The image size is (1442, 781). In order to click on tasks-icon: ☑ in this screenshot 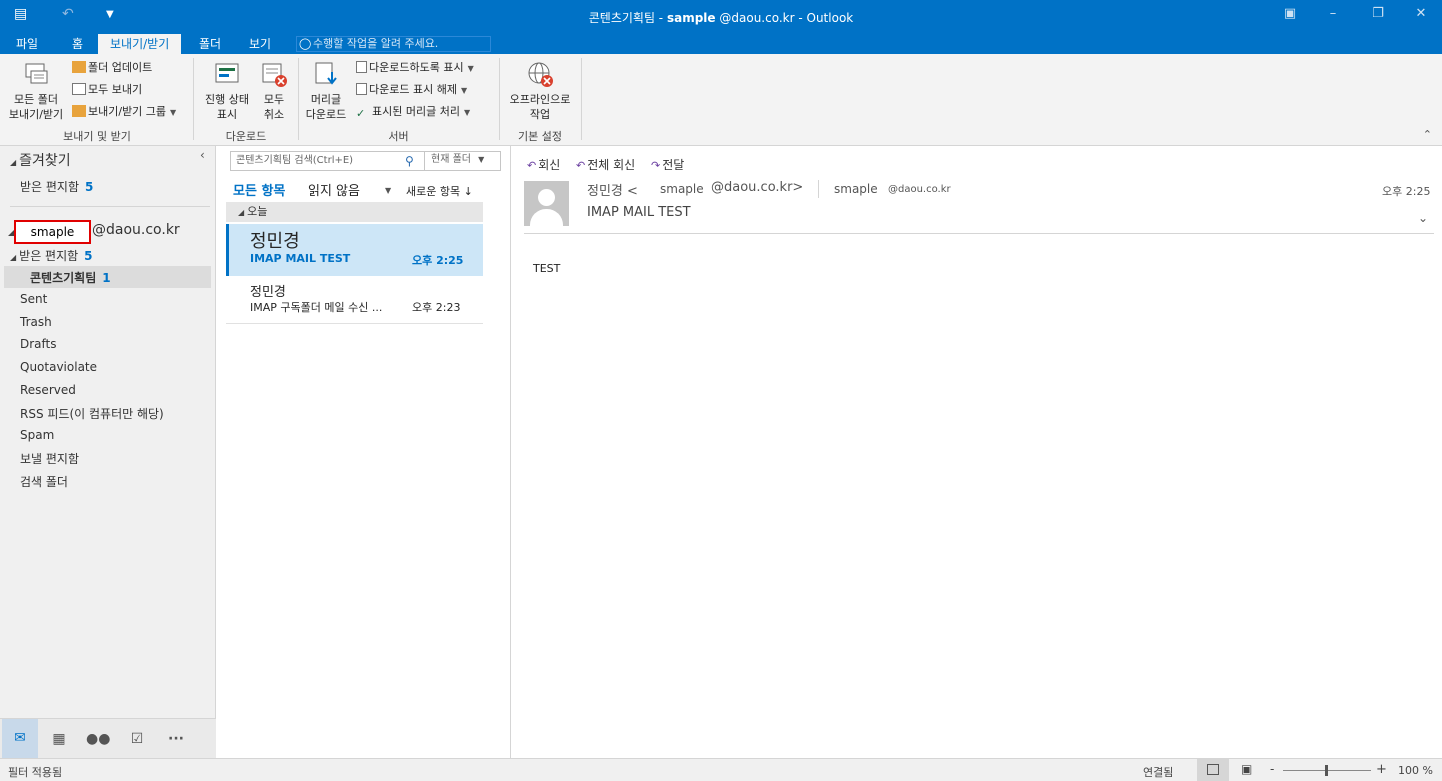, I will do `click(137, 740)`.